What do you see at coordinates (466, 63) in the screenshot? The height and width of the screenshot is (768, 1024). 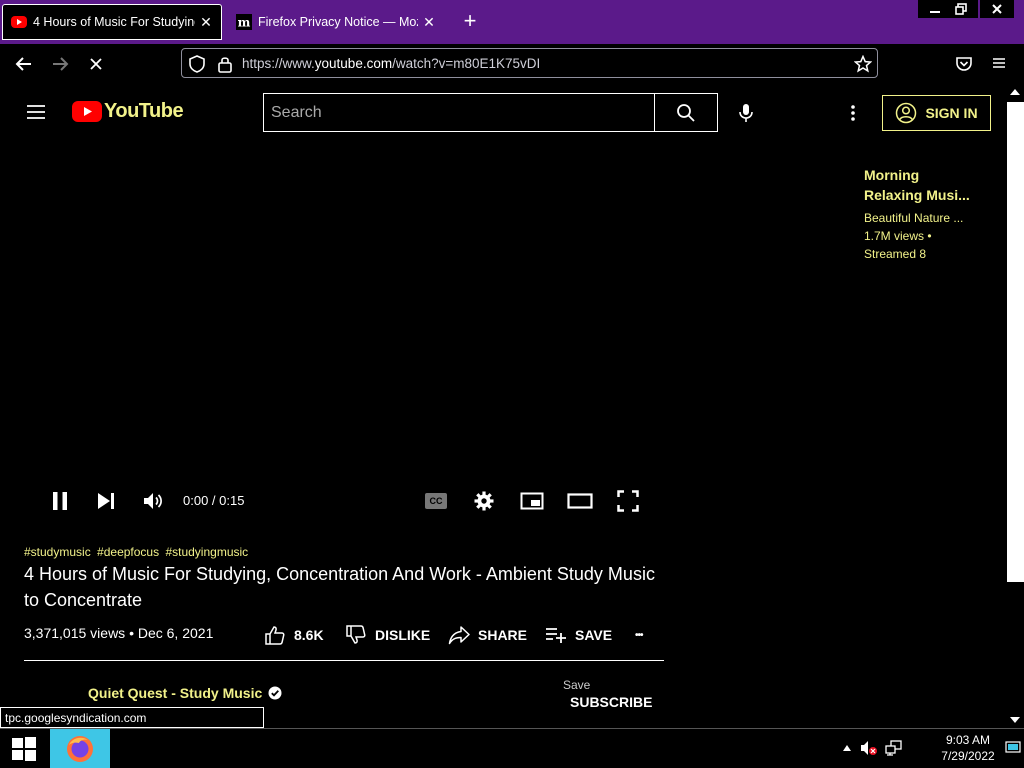 I see `url-path: /watch?v=m80E1K75vDI` at bounding box center [466, 63].